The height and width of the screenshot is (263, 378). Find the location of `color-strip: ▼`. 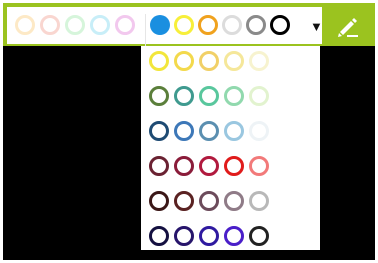

color-strip: ▼ is located at coordinates (165, 28).